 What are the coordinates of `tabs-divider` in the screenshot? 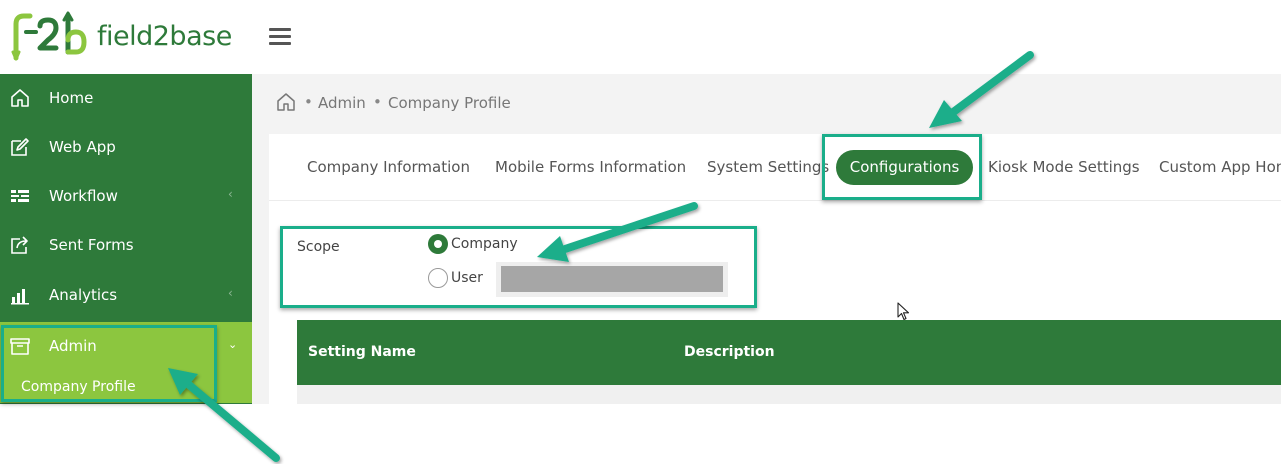 It's located at (775, 200).